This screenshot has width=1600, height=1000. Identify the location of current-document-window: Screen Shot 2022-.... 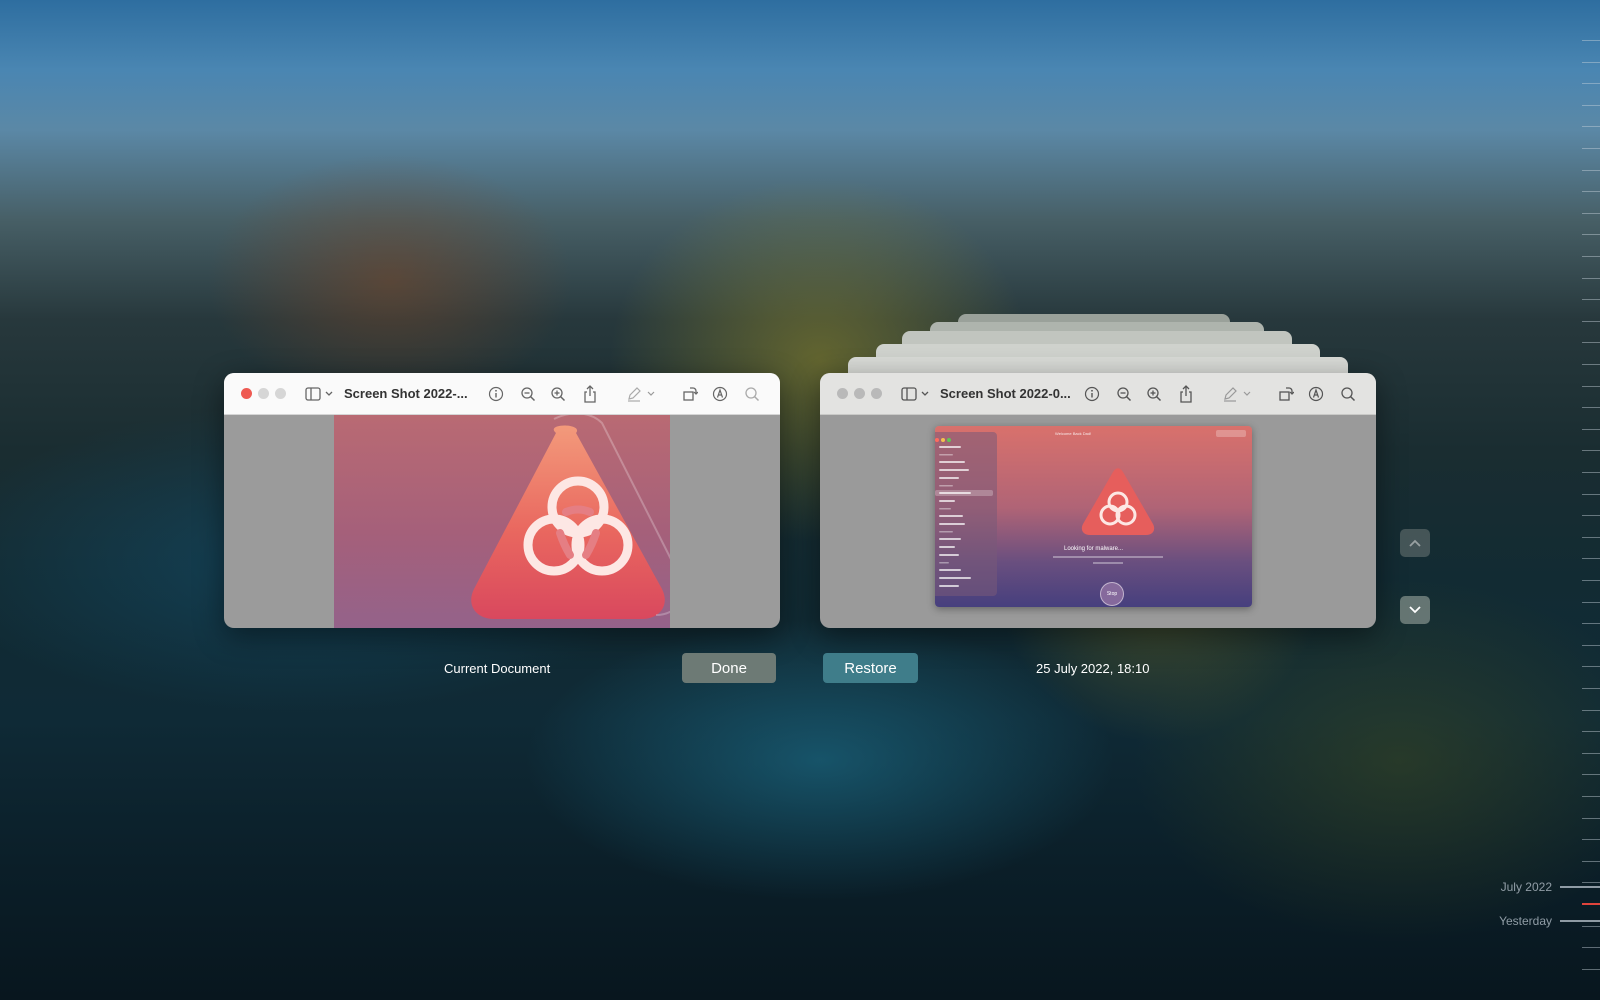
(502, 500).